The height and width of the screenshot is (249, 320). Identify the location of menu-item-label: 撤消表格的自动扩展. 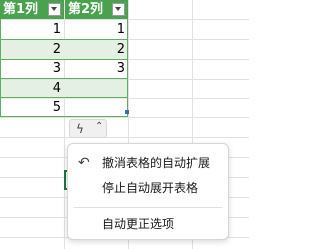
(156, 163).